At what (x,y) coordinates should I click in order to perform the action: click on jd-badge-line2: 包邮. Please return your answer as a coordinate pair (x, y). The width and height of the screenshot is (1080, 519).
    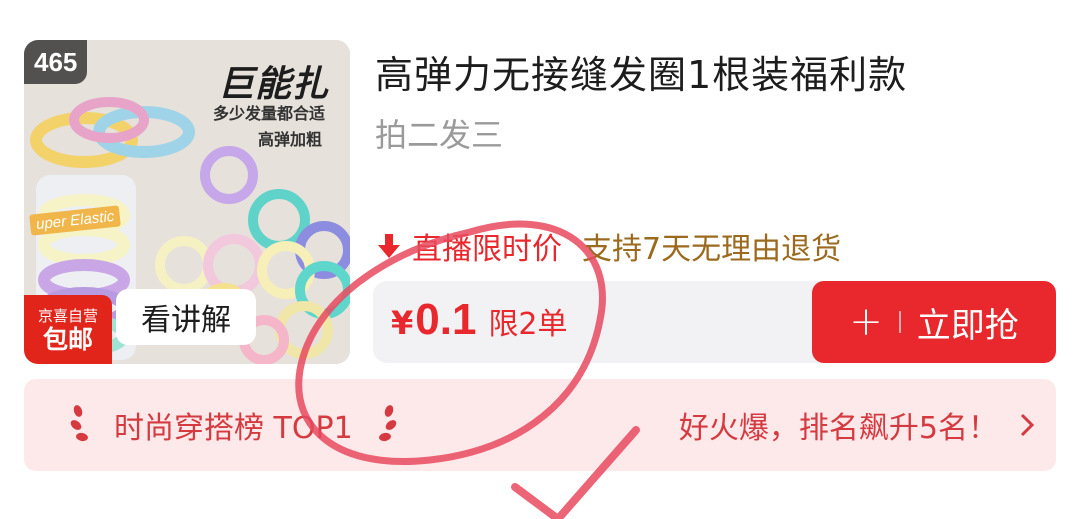
    Looking at the image, I should click on (67, 340).